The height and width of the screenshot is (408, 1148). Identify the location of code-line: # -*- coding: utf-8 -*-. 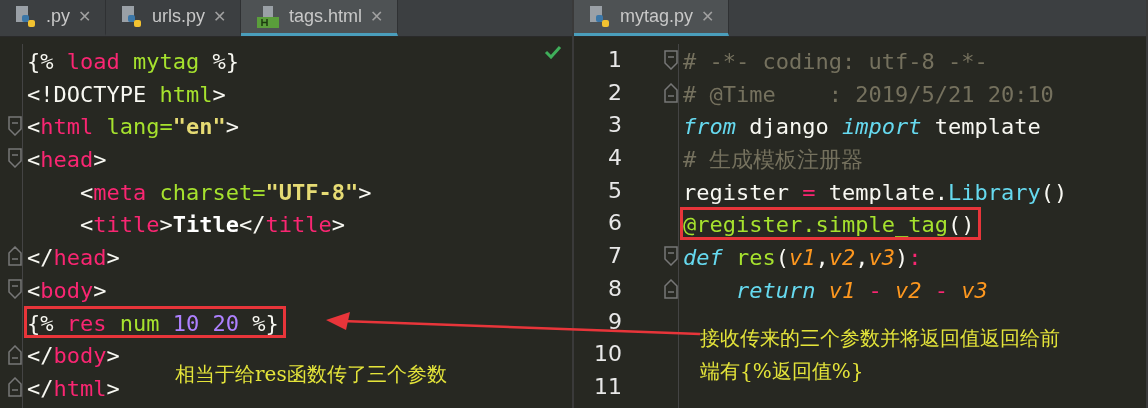
(835, 62).